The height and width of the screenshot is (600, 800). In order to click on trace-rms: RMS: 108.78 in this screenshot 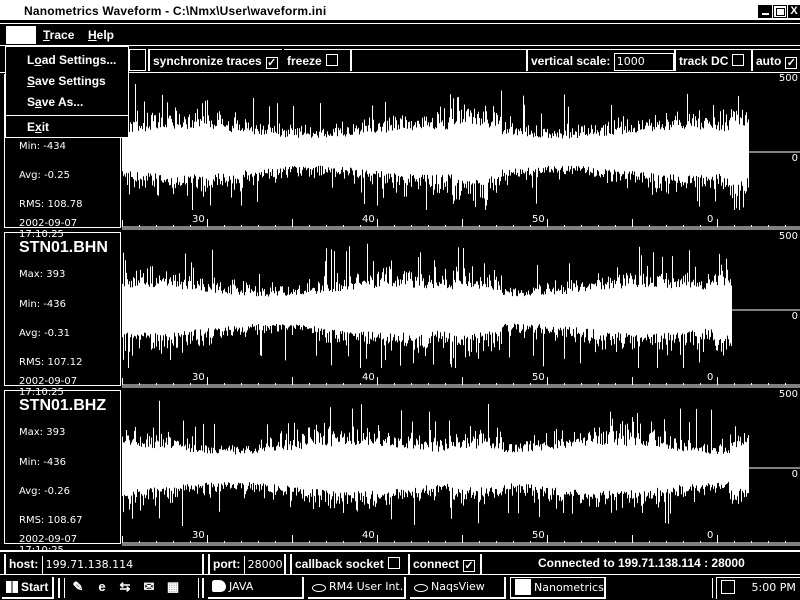, I will do `click(51, 204)`.